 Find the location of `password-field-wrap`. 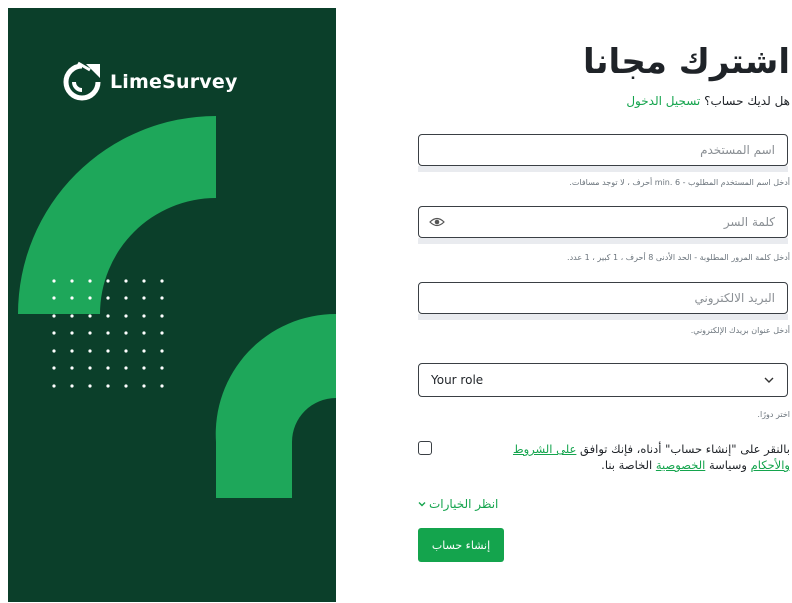

password-field-wrap is located at coordinates (603, 222).